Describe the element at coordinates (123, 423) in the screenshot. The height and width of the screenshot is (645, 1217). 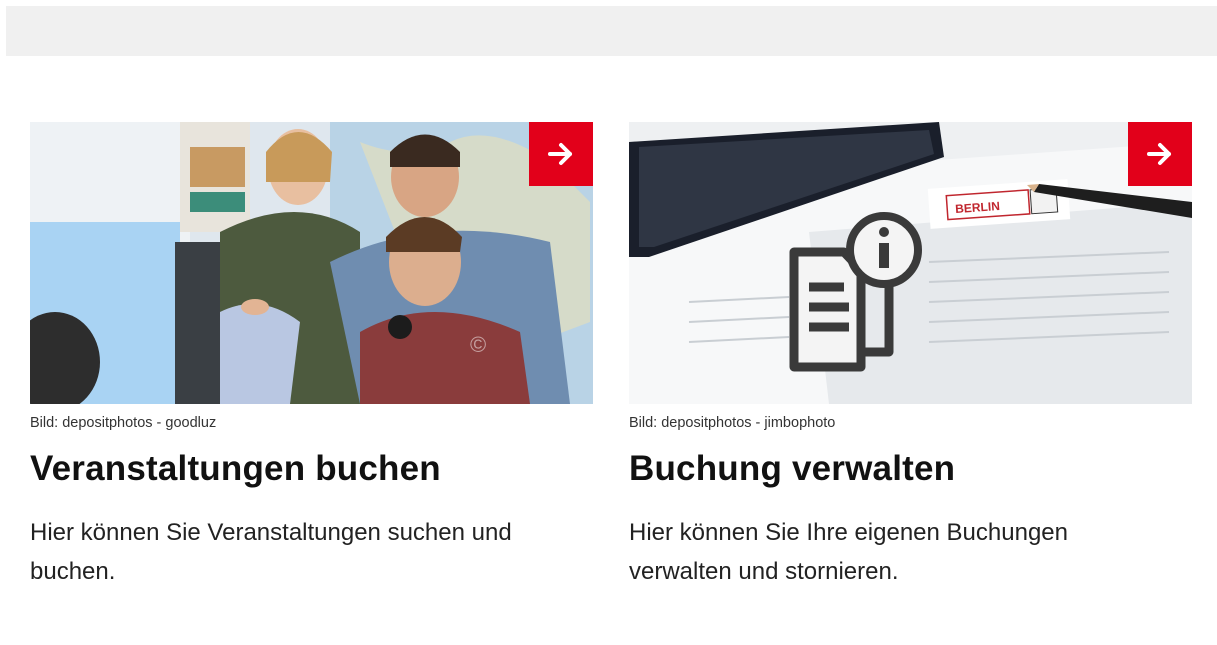
I see `image-credit: Bild: depositphotos - goodluz` at that location.